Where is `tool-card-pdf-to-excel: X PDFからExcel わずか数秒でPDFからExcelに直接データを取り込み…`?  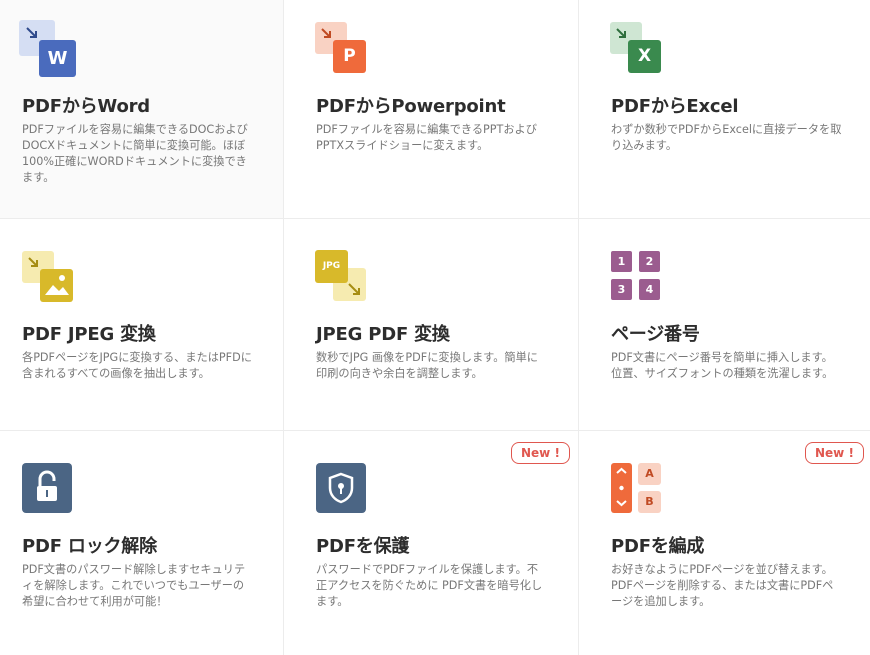
tool-card-pdf-to-excel: X PDFからExcel わずか数秒でPDFからExcelに直接データを取り込み… is located at coordinates (724, 109).